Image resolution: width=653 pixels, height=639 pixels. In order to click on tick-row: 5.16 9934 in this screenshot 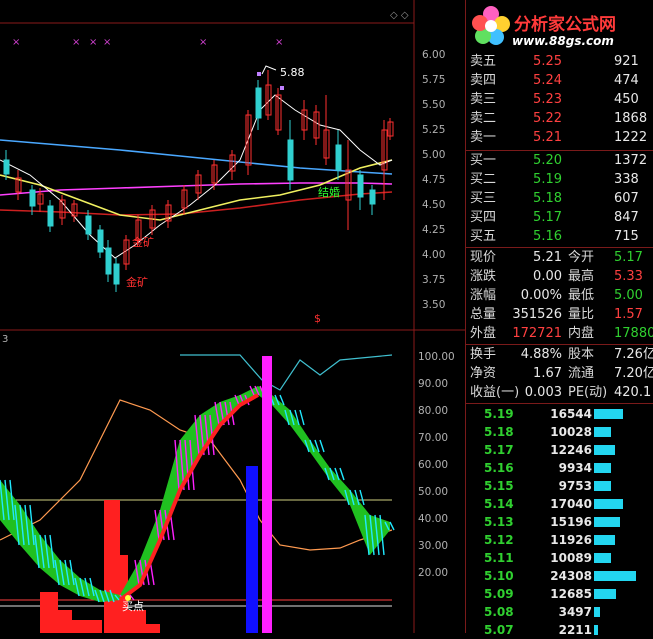, I will do `click(559, 468)`.